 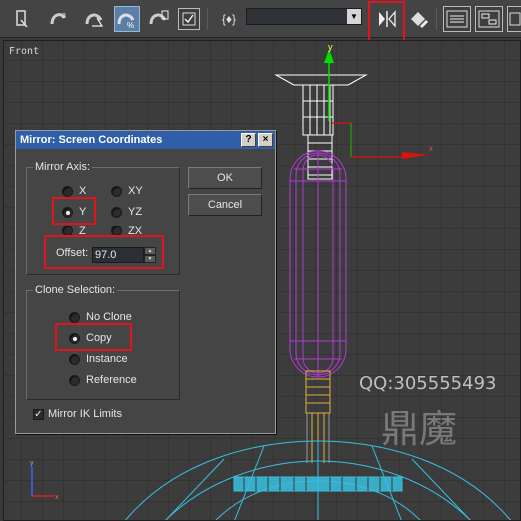 What do you see at coordinates (74, 230) in the screenshot?
I see `axis-z-radio: Z` at bounding box center [74, 230].